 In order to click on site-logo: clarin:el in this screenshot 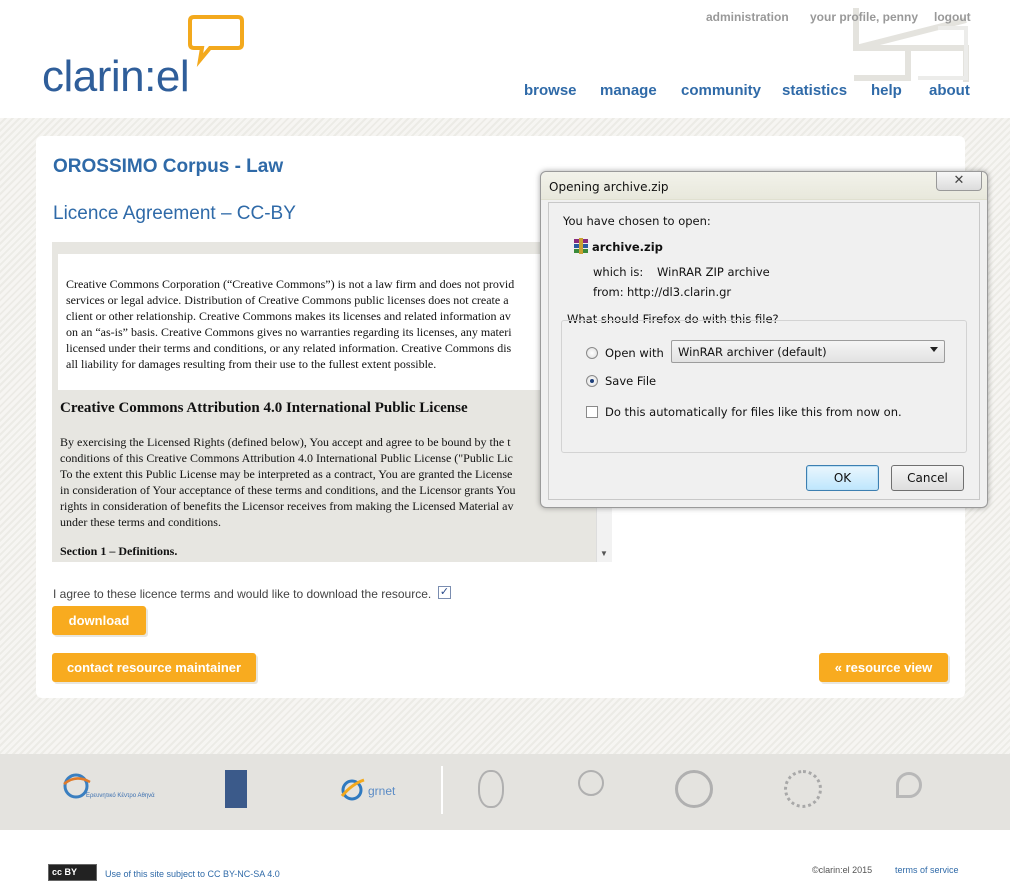, I will do `click(116, 77)`.